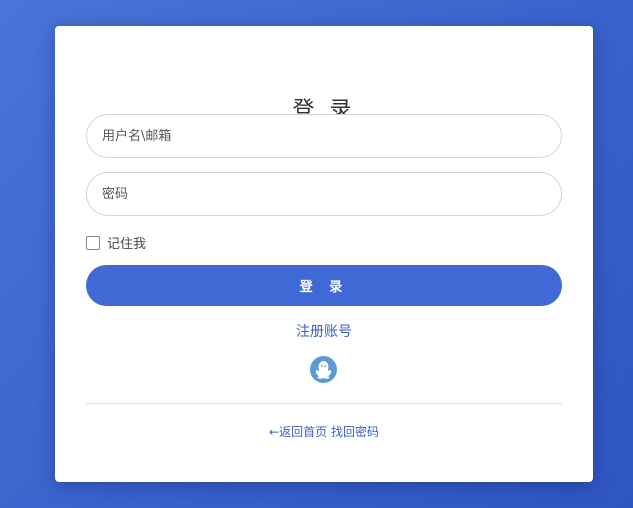  I want to click on remember-me: 记住我, so click(116, 242).